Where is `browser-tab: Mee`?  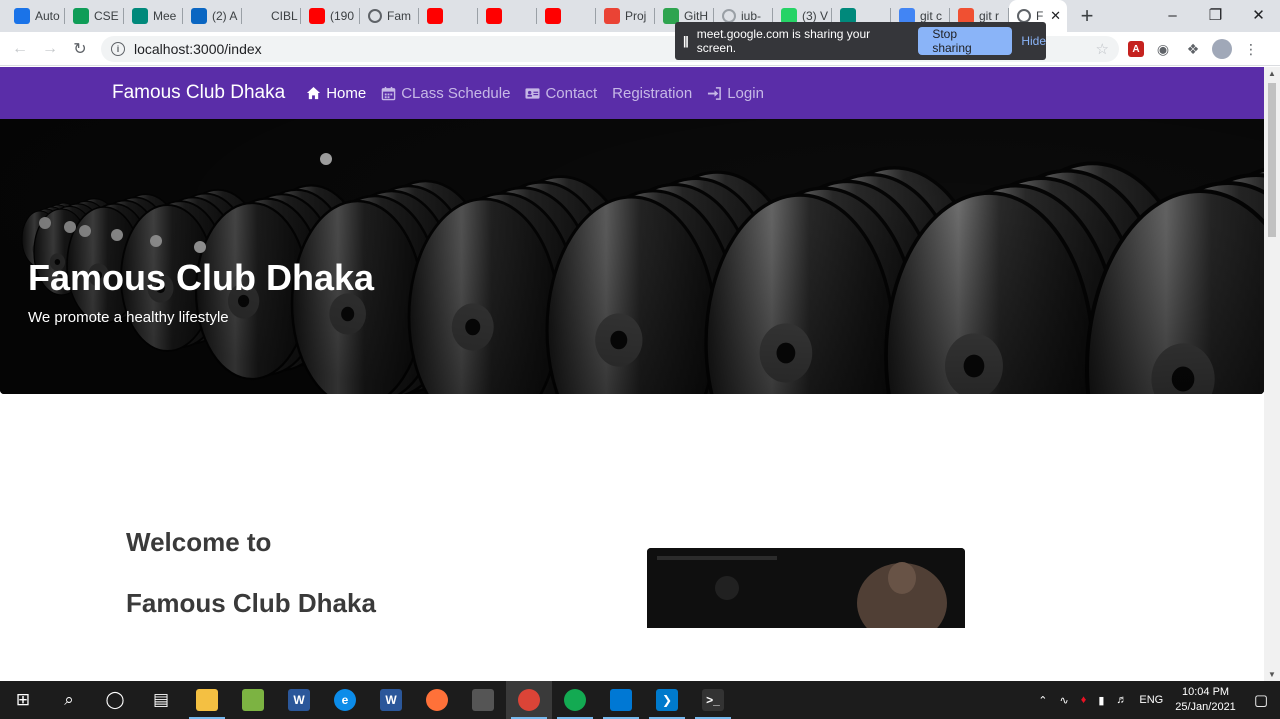
browser-tab: Mee is located at coordinates (153, 16).